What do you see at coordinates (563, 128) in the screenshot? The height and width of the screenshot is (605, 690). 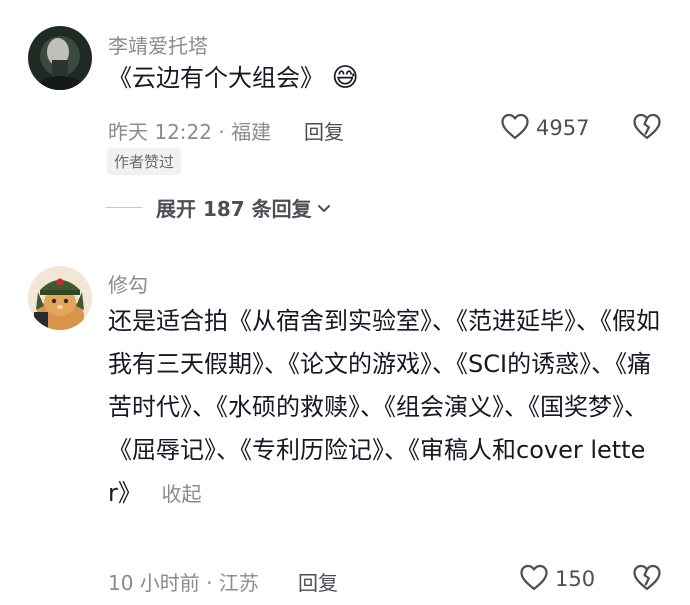 I see `like-count: 4957` at bounding box center [563, 128].